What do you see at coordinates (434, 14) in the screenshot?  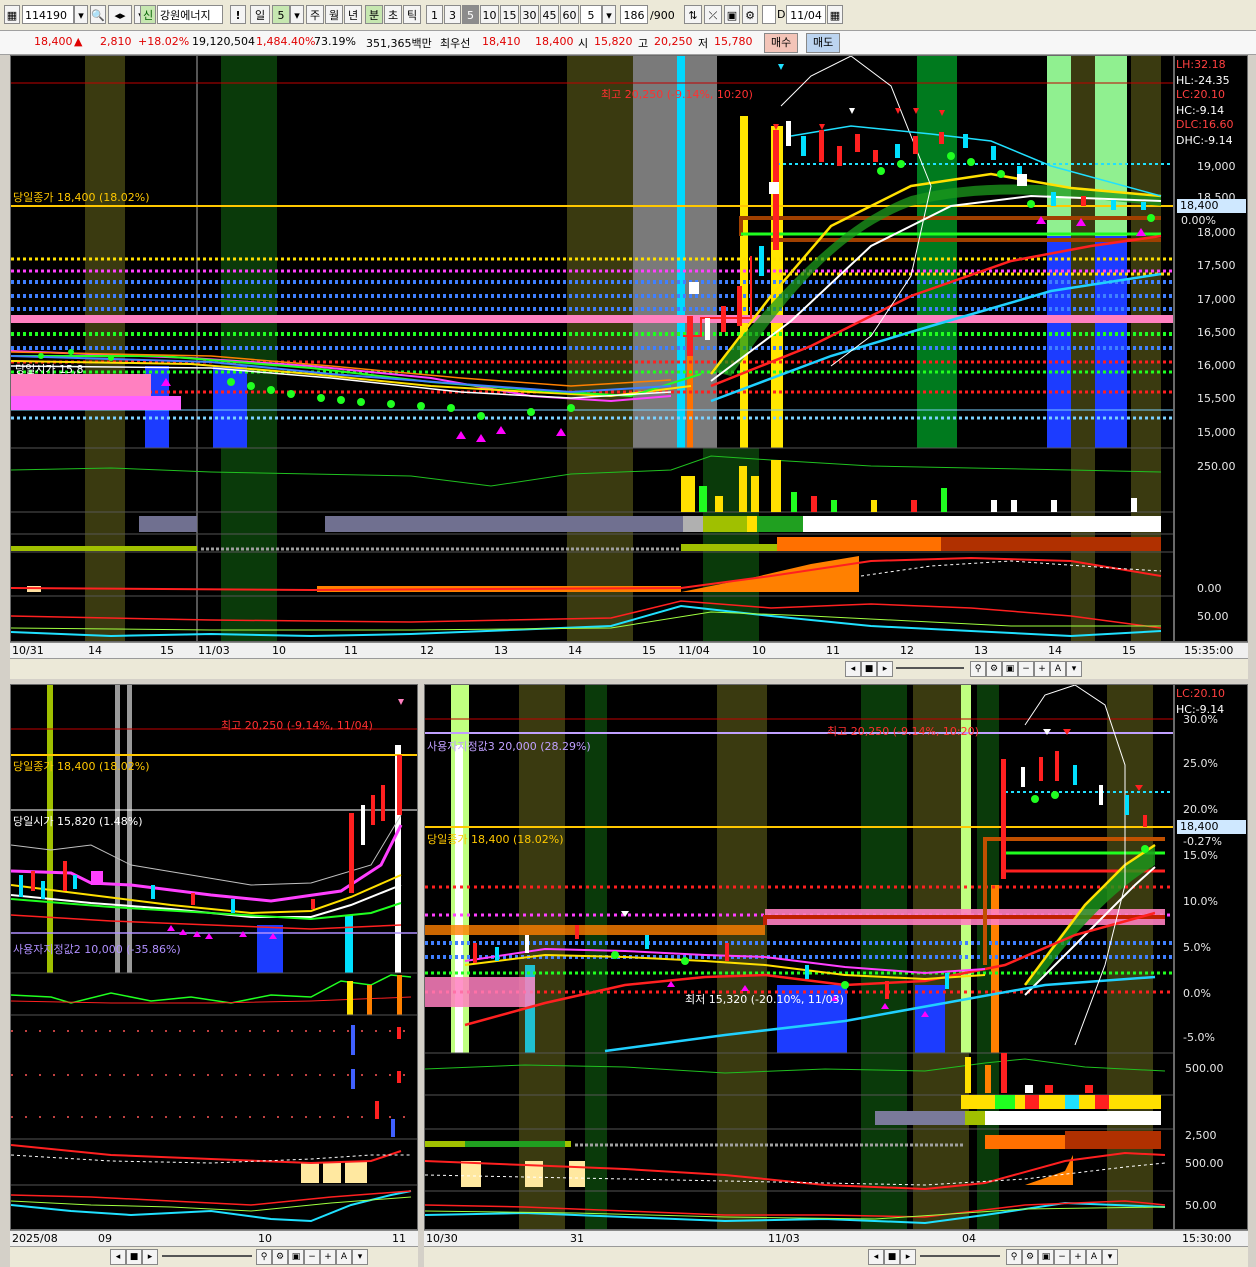 I see `minute-option-1: 1` at bounding box center [434, 14].